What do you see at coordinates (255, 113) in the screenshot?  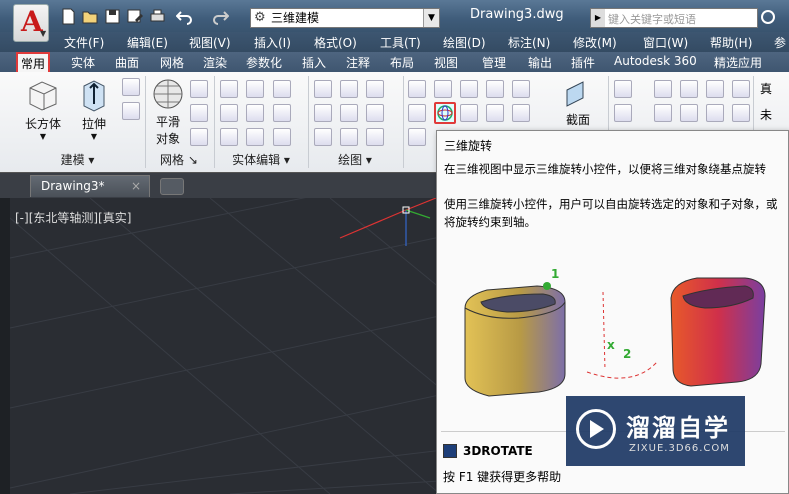 I see `slice-icon` at bounding box center [255, 113].